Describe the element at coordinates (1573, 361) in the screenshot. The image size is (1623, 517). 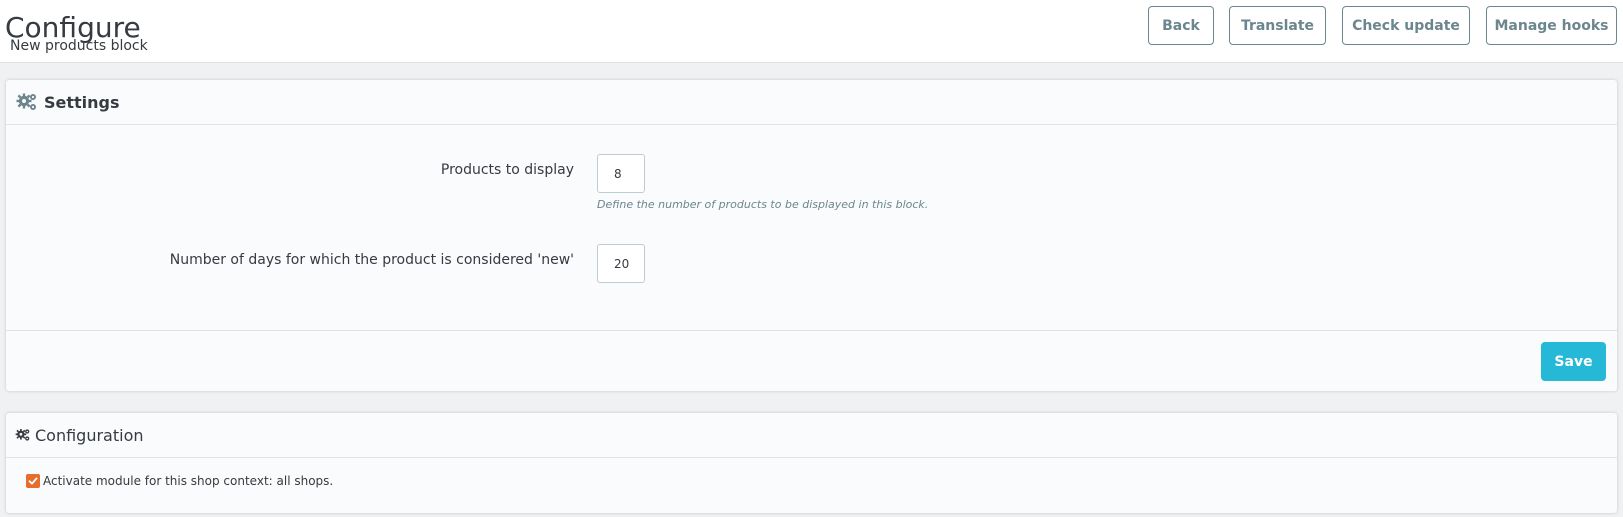
I see `save-button: Save` at that location.